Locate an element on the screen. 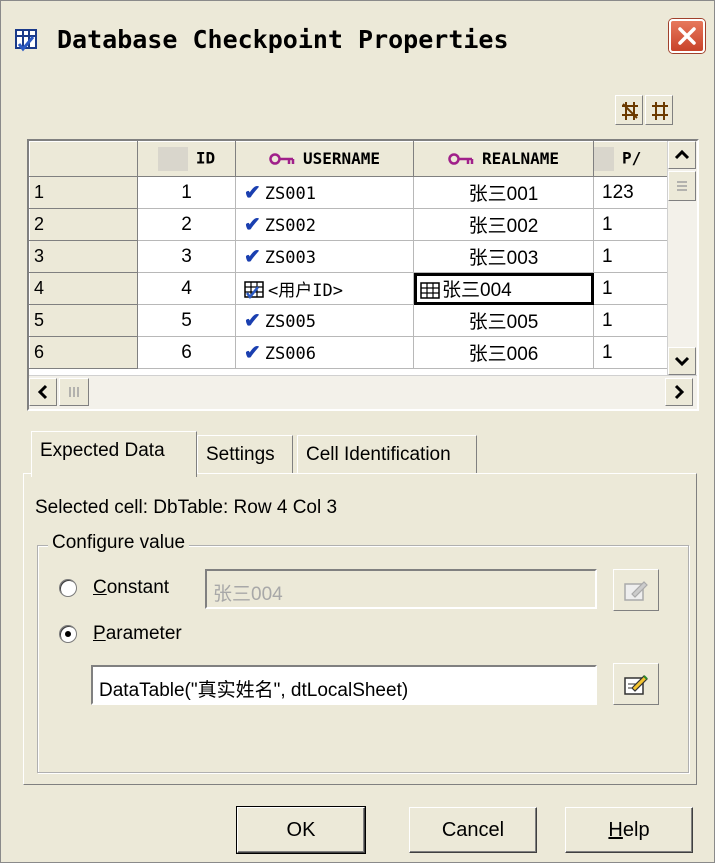 This screenshot has height=863, width=715. close-icon is located at coordinates (687, 36).